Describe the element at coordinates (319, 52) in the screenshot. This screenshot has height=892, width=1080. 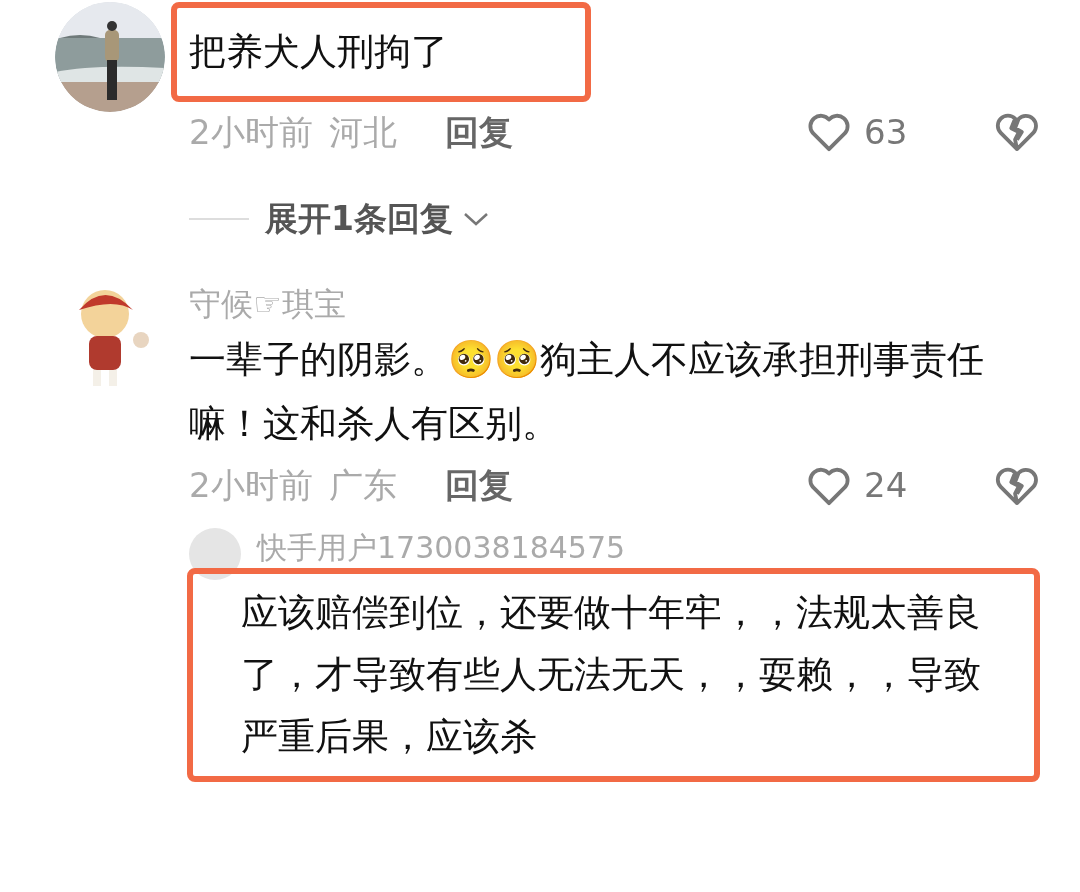
I see `comment-text: 把养犬人刑拘了` at that location.